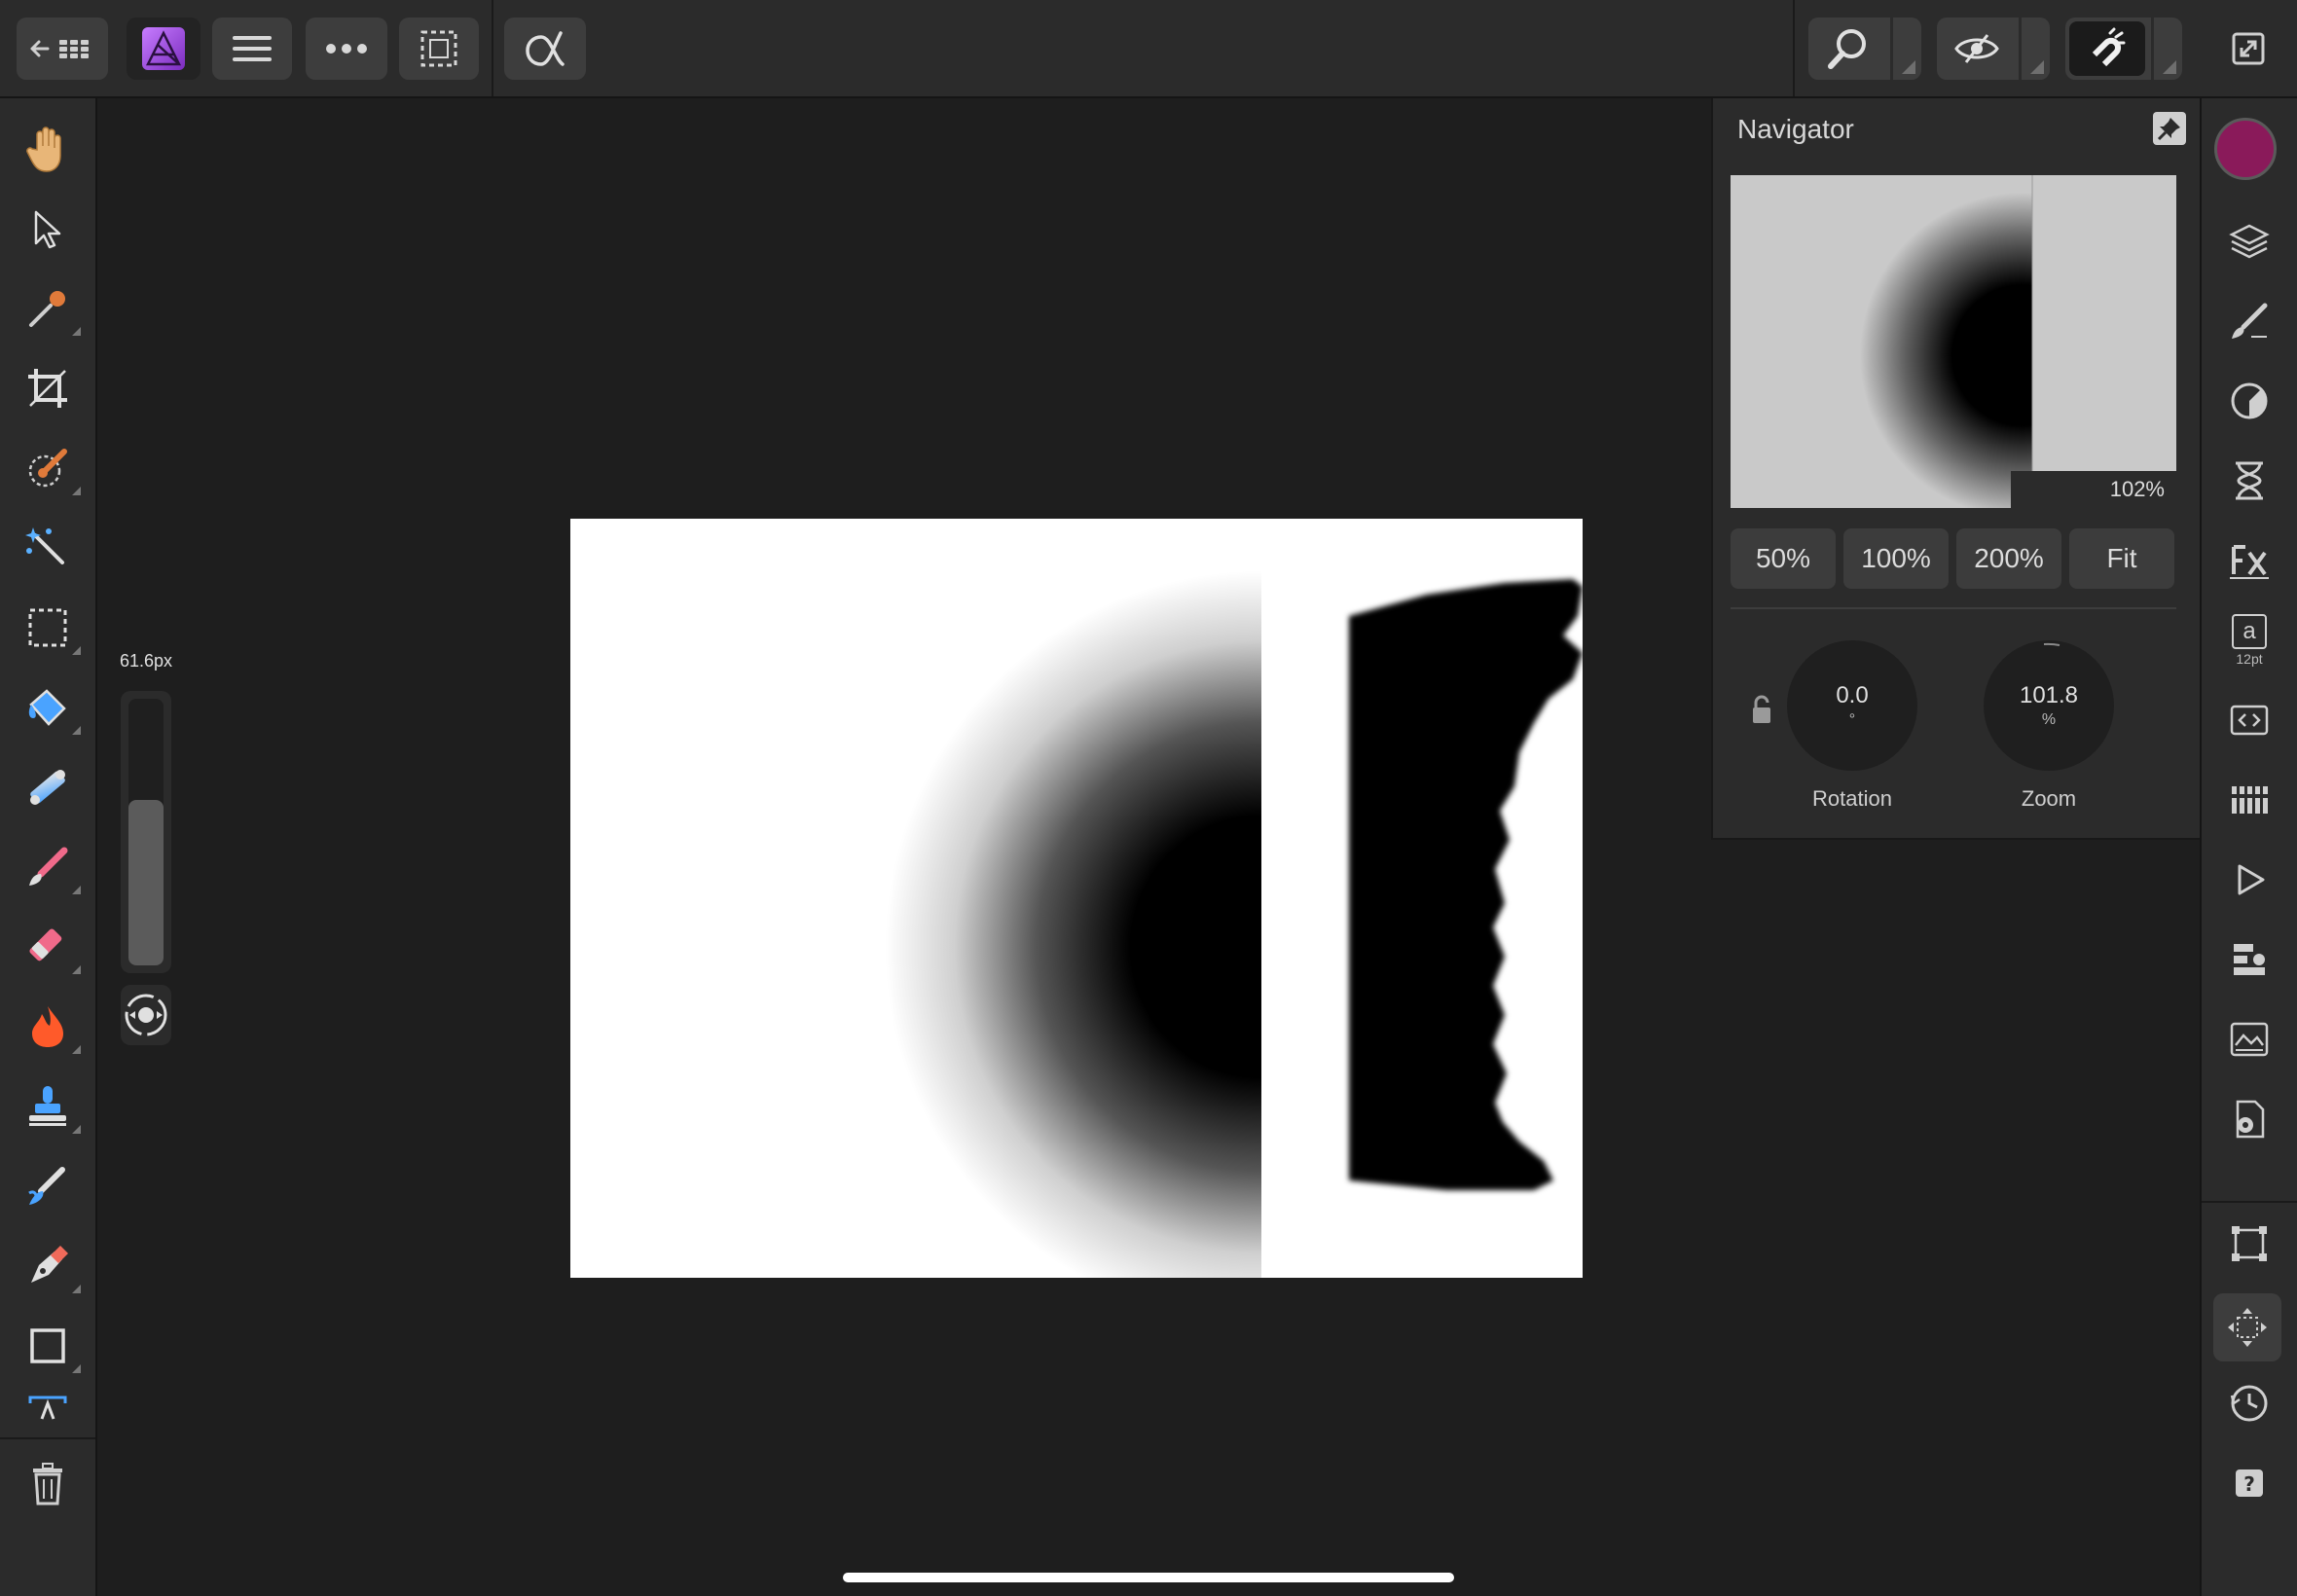  Describe the element at coordinates (49, 867) in the screenshot. I see `paint-brush-tool` at that location.